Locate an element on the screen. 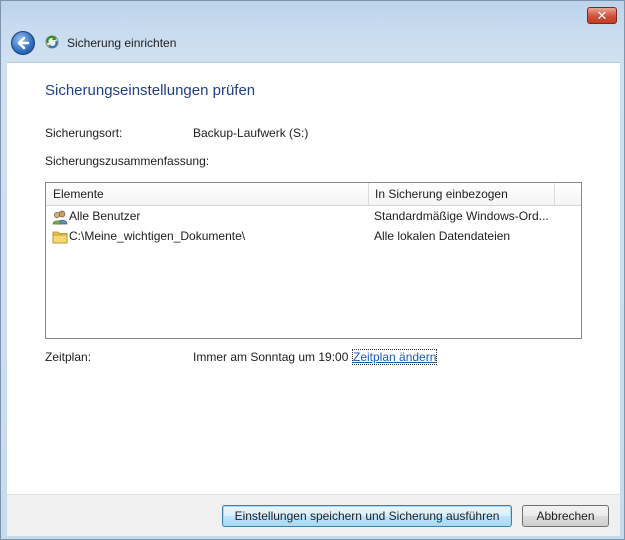 Image resolution: width=625 pixels, height=540 pixels. item-included: Alle lokalen Datendateien is located at coordinates (442, 236).